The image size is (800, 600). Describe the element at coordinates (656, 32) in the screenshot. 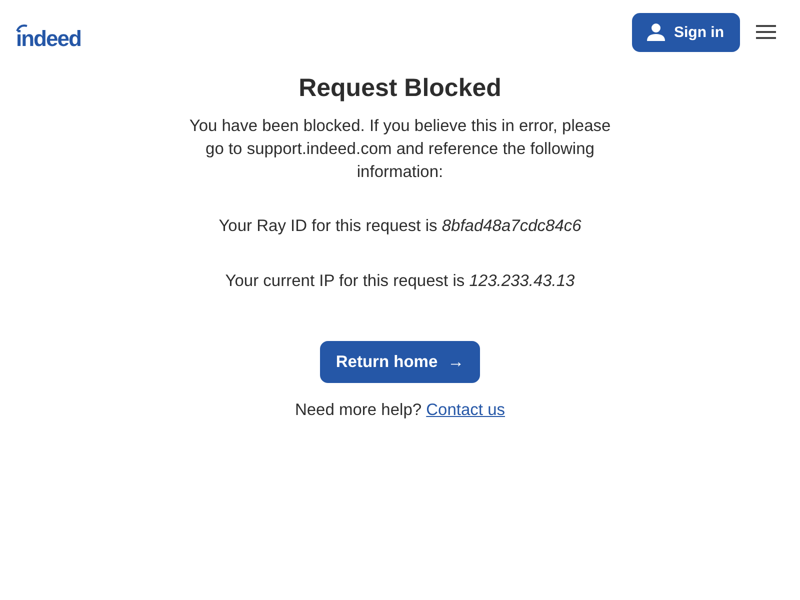

I see `person-icon` at that location.